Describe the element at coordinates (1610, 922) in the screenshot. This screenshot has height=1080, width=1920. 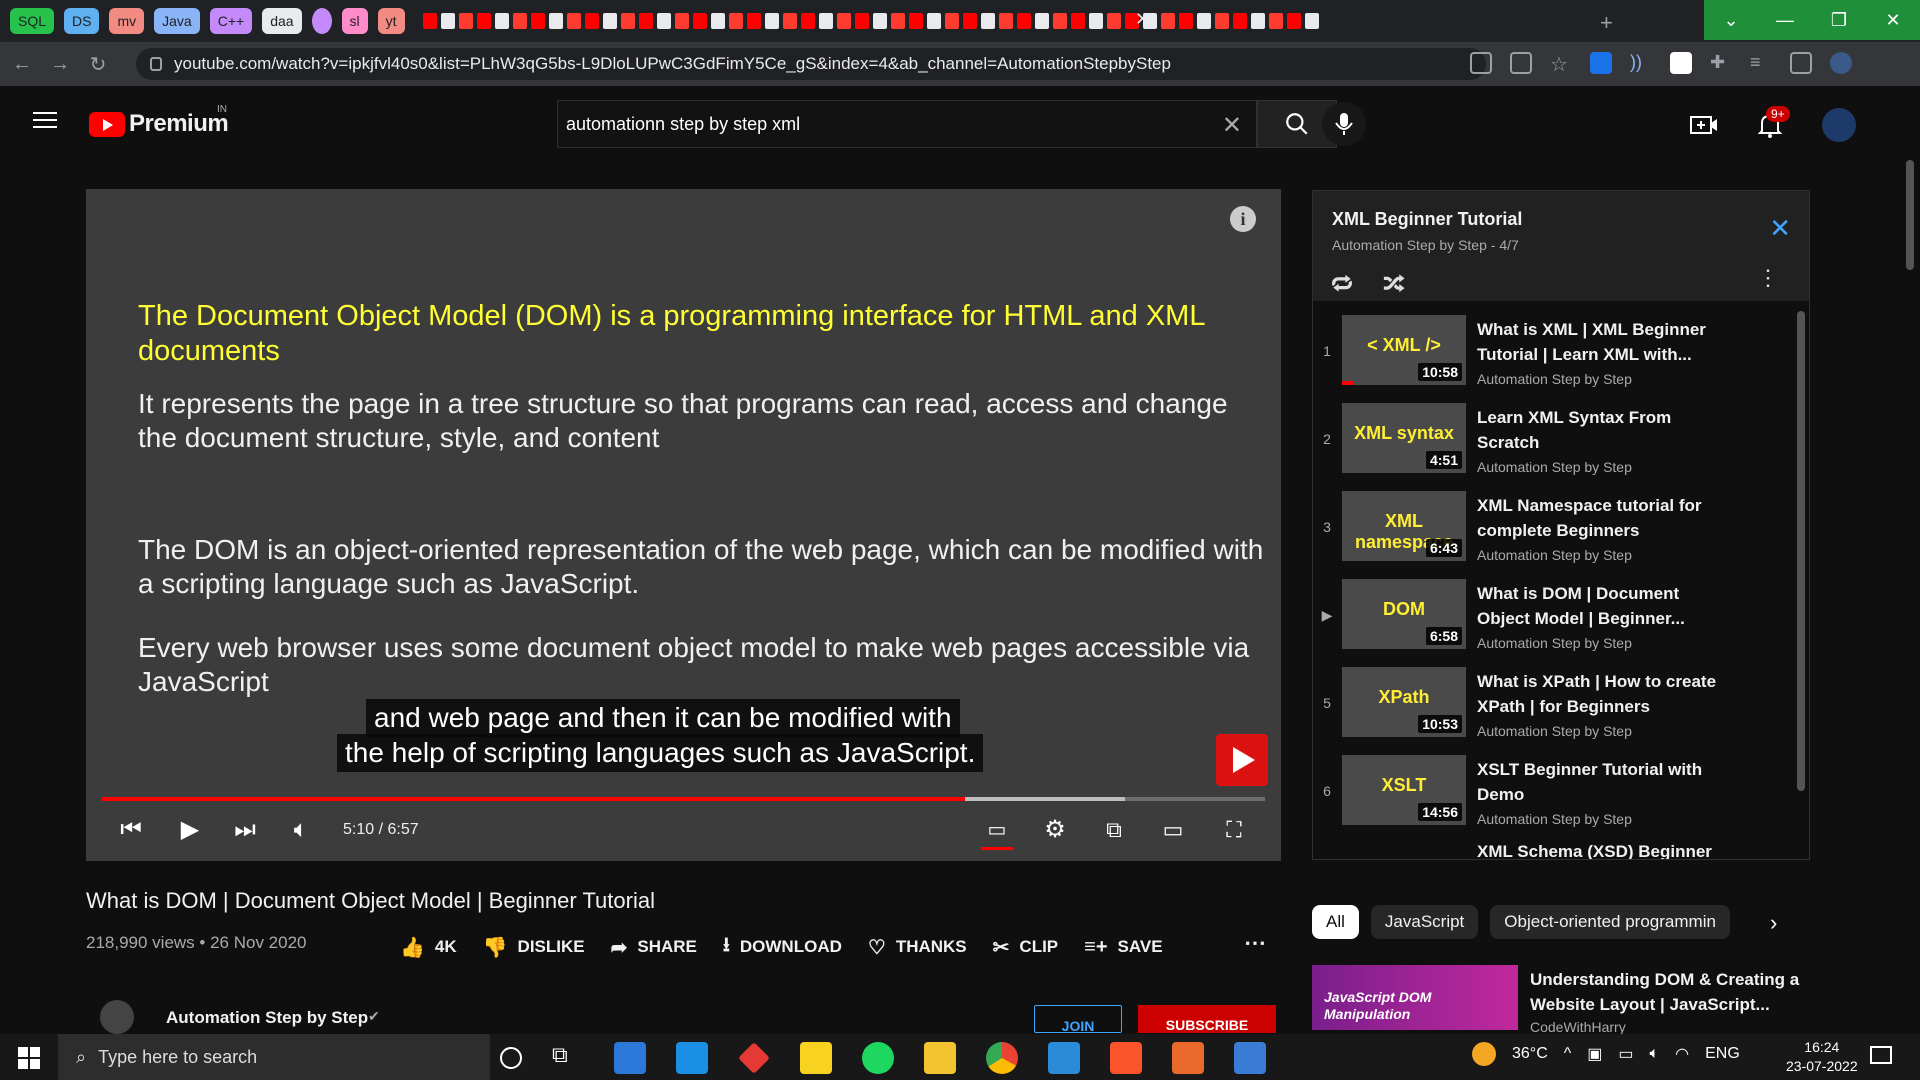
I see `filter-chip: Object-oriented programmin` at that location.